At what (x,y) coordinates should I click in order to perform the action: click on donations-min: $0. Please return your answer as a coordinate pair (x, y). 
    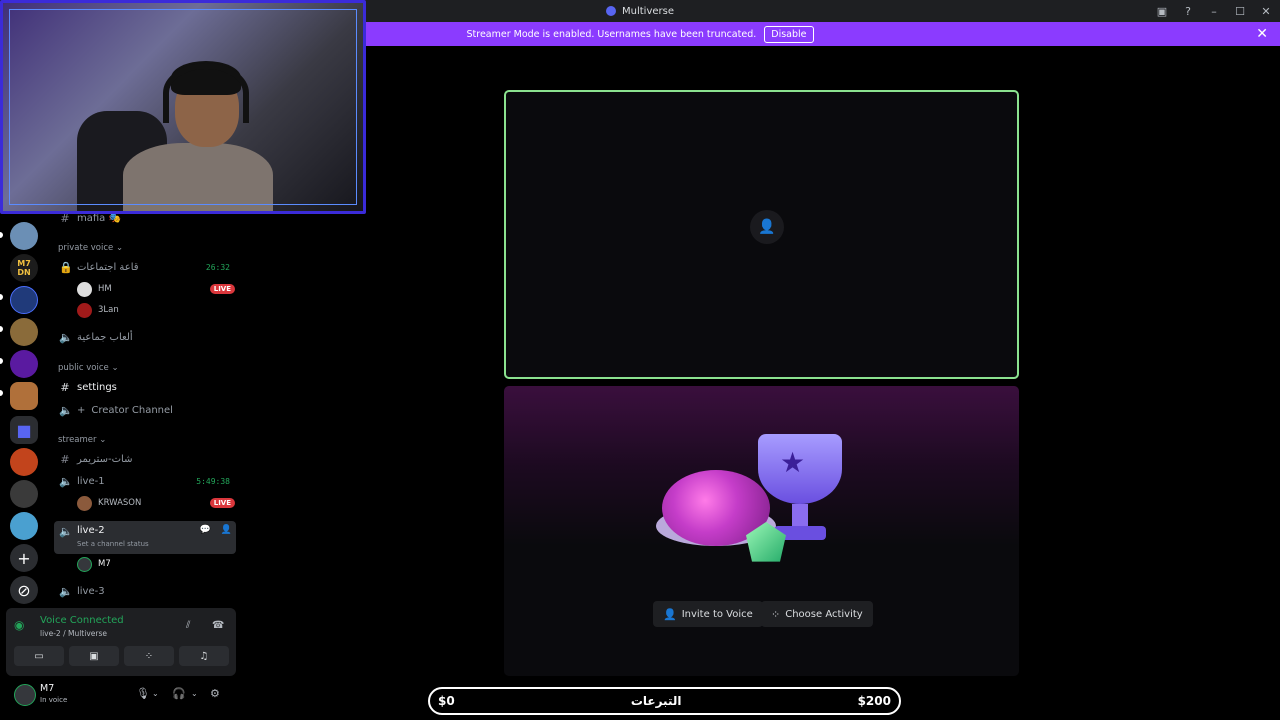
    Looking at the image, I should click on (446, 701).